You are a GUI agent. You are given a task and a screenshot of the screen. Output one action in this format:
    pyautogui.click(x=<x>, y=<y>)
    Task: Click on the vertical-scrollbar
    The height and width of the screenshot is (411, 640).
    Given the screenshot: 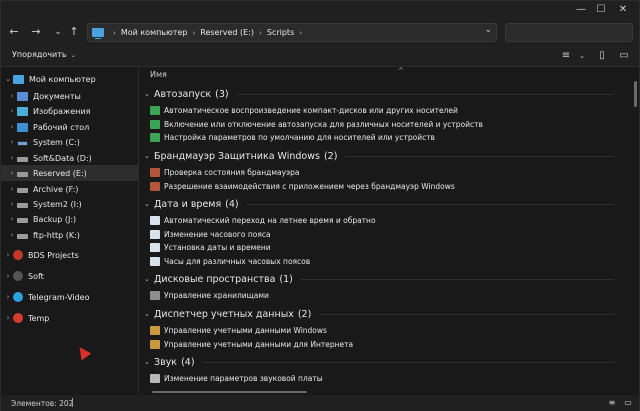 What is the action you would take?
    pyautogui.click(x=635, y=94)
    